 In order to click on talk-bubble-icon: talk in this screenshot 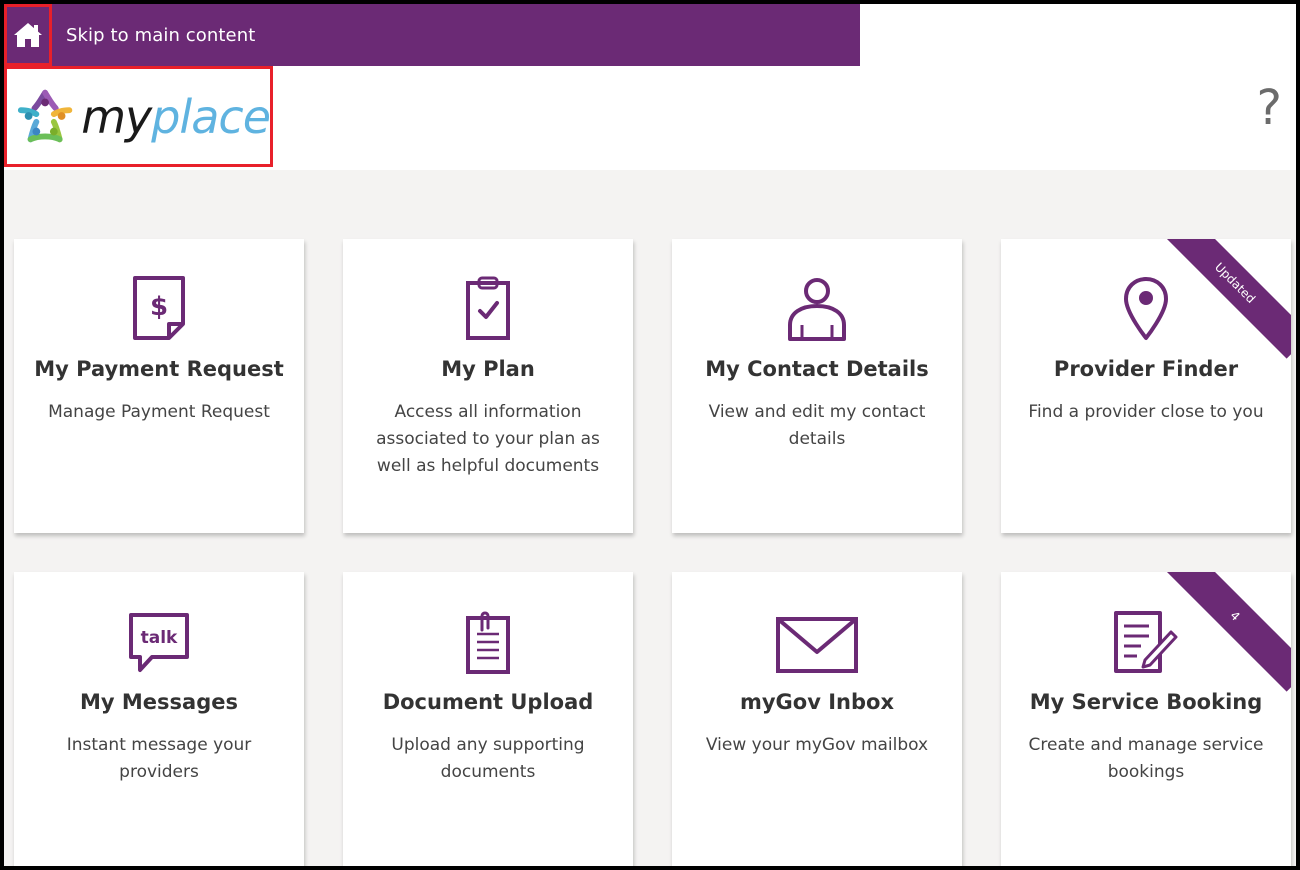, I will do `click(159, 642)`.